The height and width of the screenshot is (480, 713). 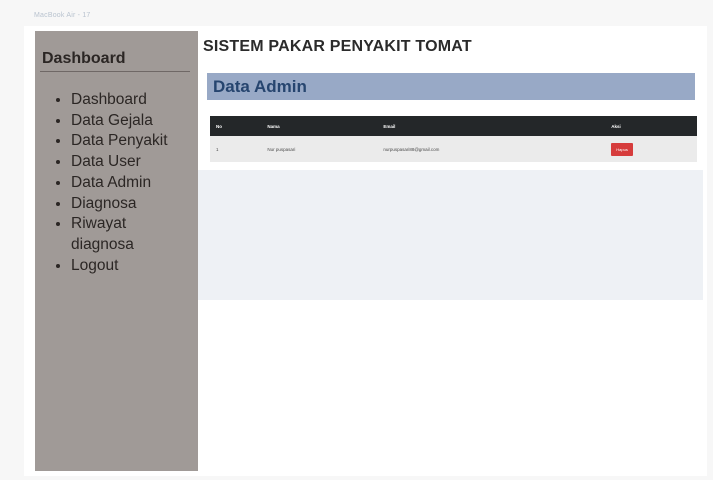 What do you see at coordinates (102, 234) in the screenshot?
I see `sidebar-item-label: Riwayat diagnosa` at bounding box center [102, 234].